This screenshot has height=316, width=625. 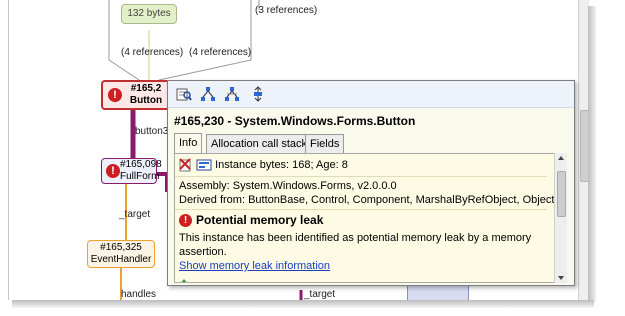 I want to click on edge-label-target-bottom: _target, so click(x=320, y=294).